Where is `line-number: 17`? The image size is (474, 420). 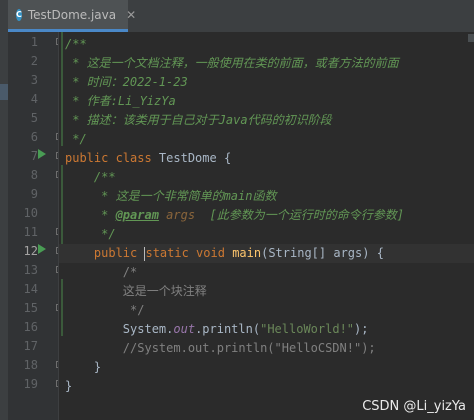 line-number: 17 is located at coordinates (30, 346).